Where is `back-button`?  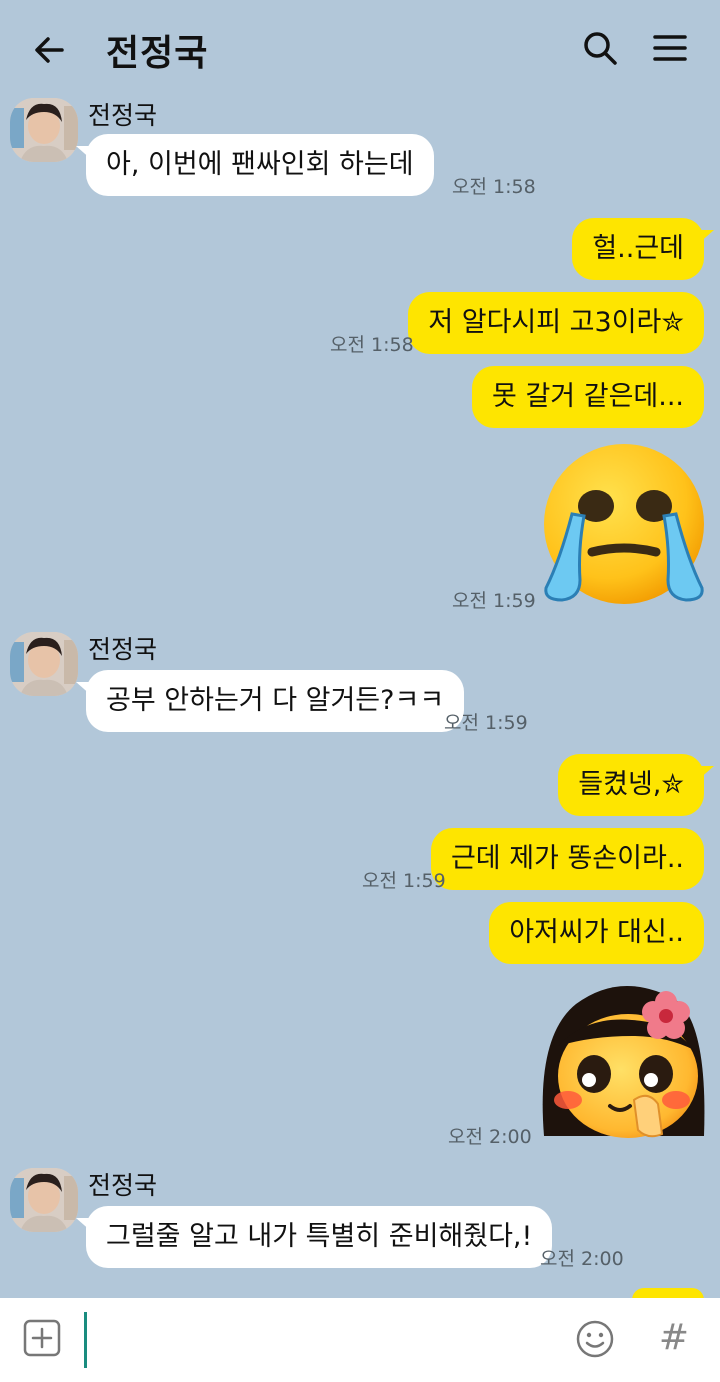
back-button is located at coordinates (50, 50).